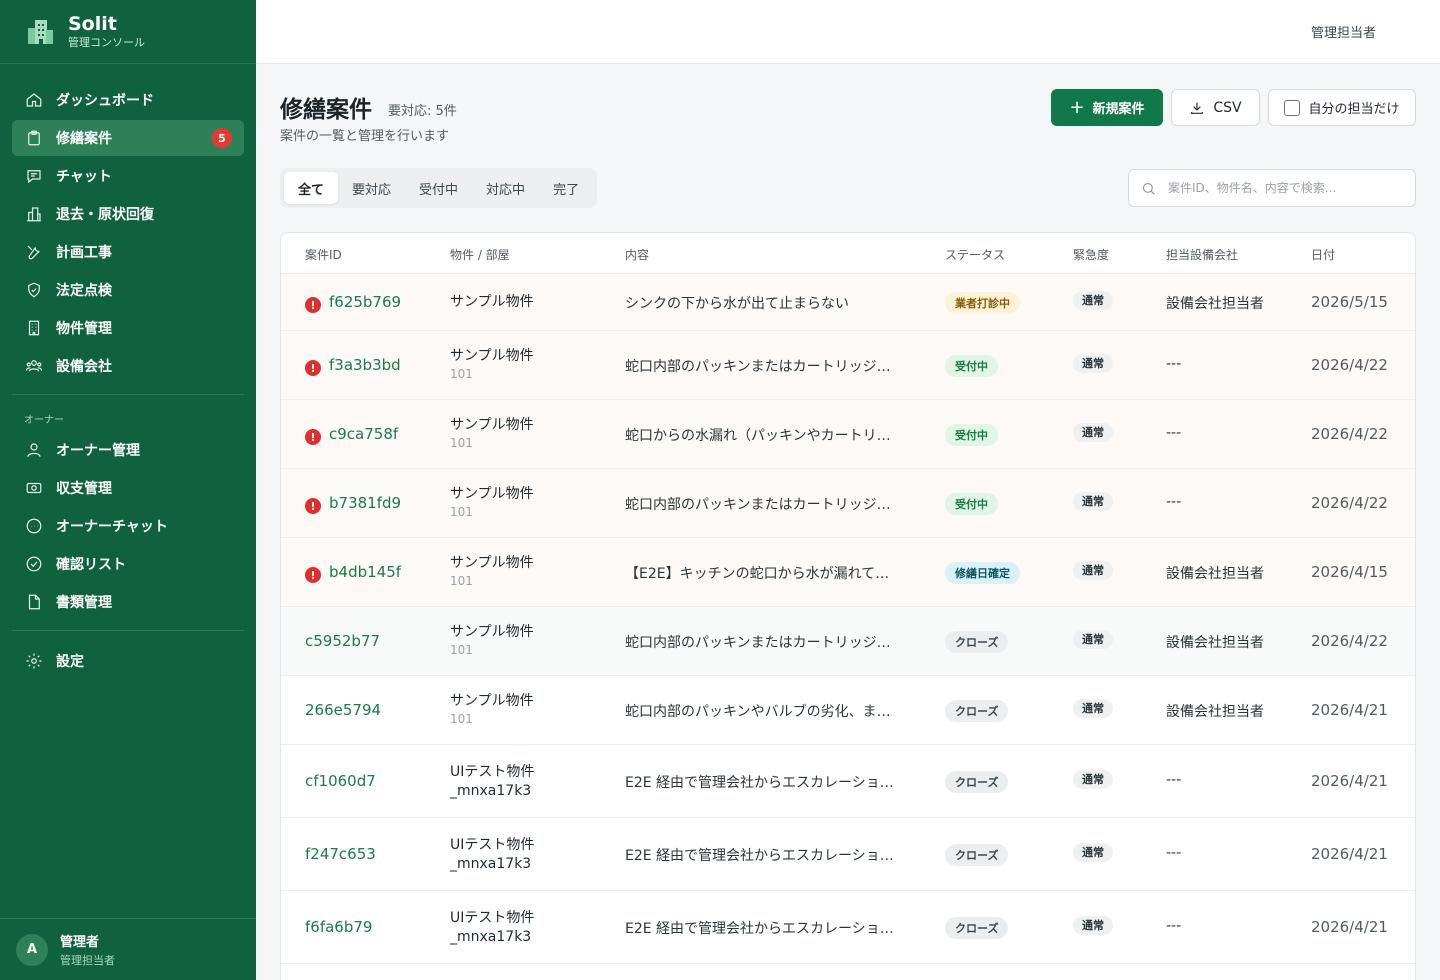 The width and height of the screenshot is (1440, 980). Describe the element at coordinates (982, 302) in the screenshot. I see `status-cell: 業者打診中` at that location.